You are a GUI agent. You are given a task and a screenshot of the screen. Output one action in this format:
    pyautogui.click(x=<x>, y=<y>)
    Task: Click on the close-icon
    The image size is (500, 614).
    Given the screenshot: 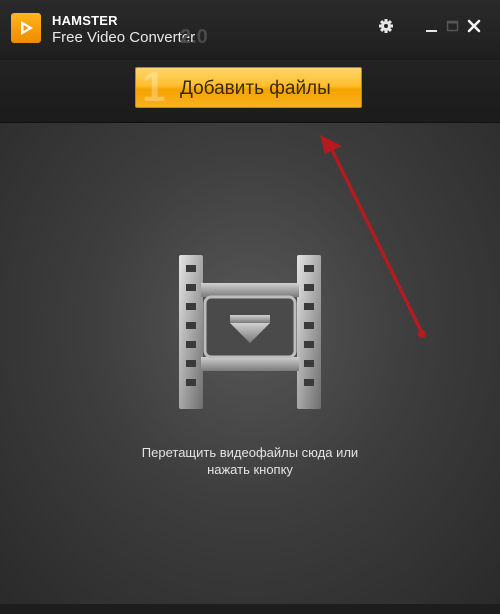 What is the action you would take?
    pyautogui.click(x=474, y=26)
    